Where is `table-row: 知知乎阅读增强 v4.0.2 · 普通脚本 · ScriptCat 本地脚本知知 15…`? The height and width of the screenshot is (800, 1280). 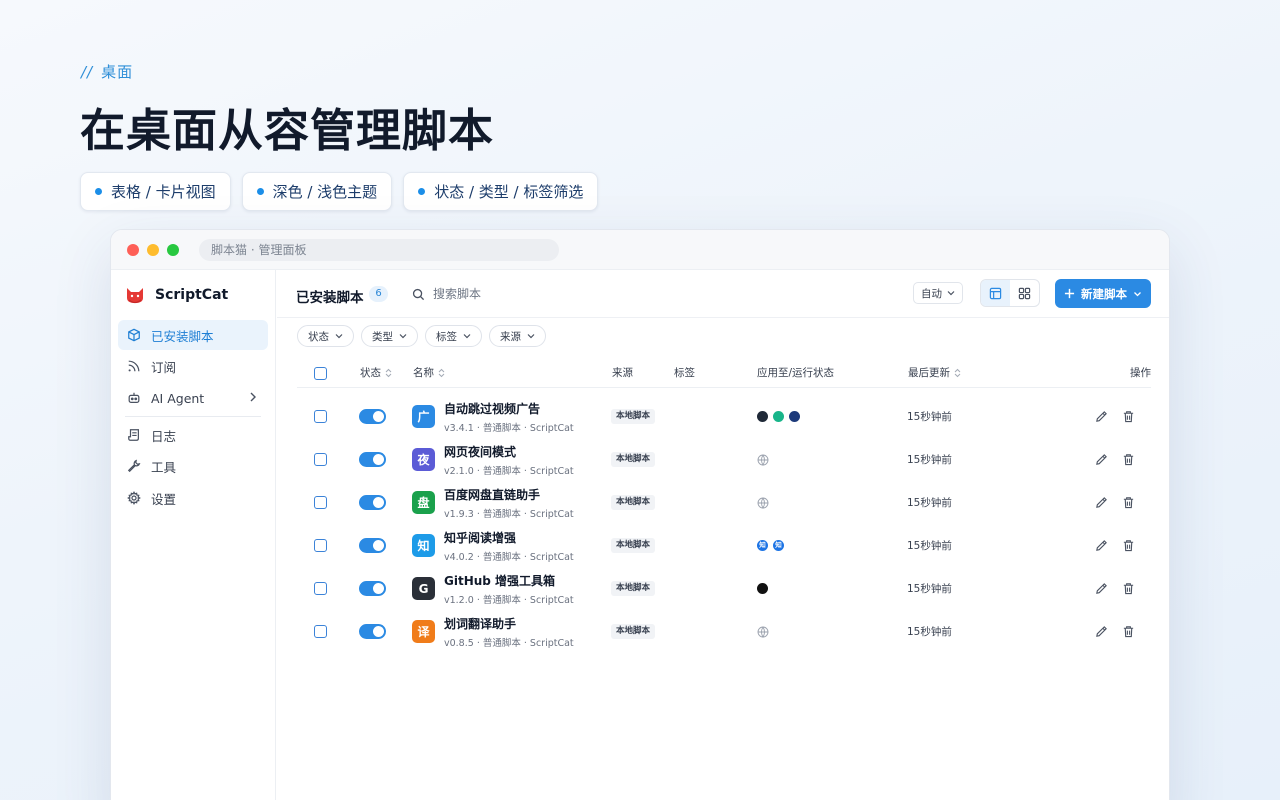 table-row: 知知乎阅读增强 v4.0.2 · 普通脚本 · ScriptCat 本地脚本知知 15… is located at coordinates (724, 545).